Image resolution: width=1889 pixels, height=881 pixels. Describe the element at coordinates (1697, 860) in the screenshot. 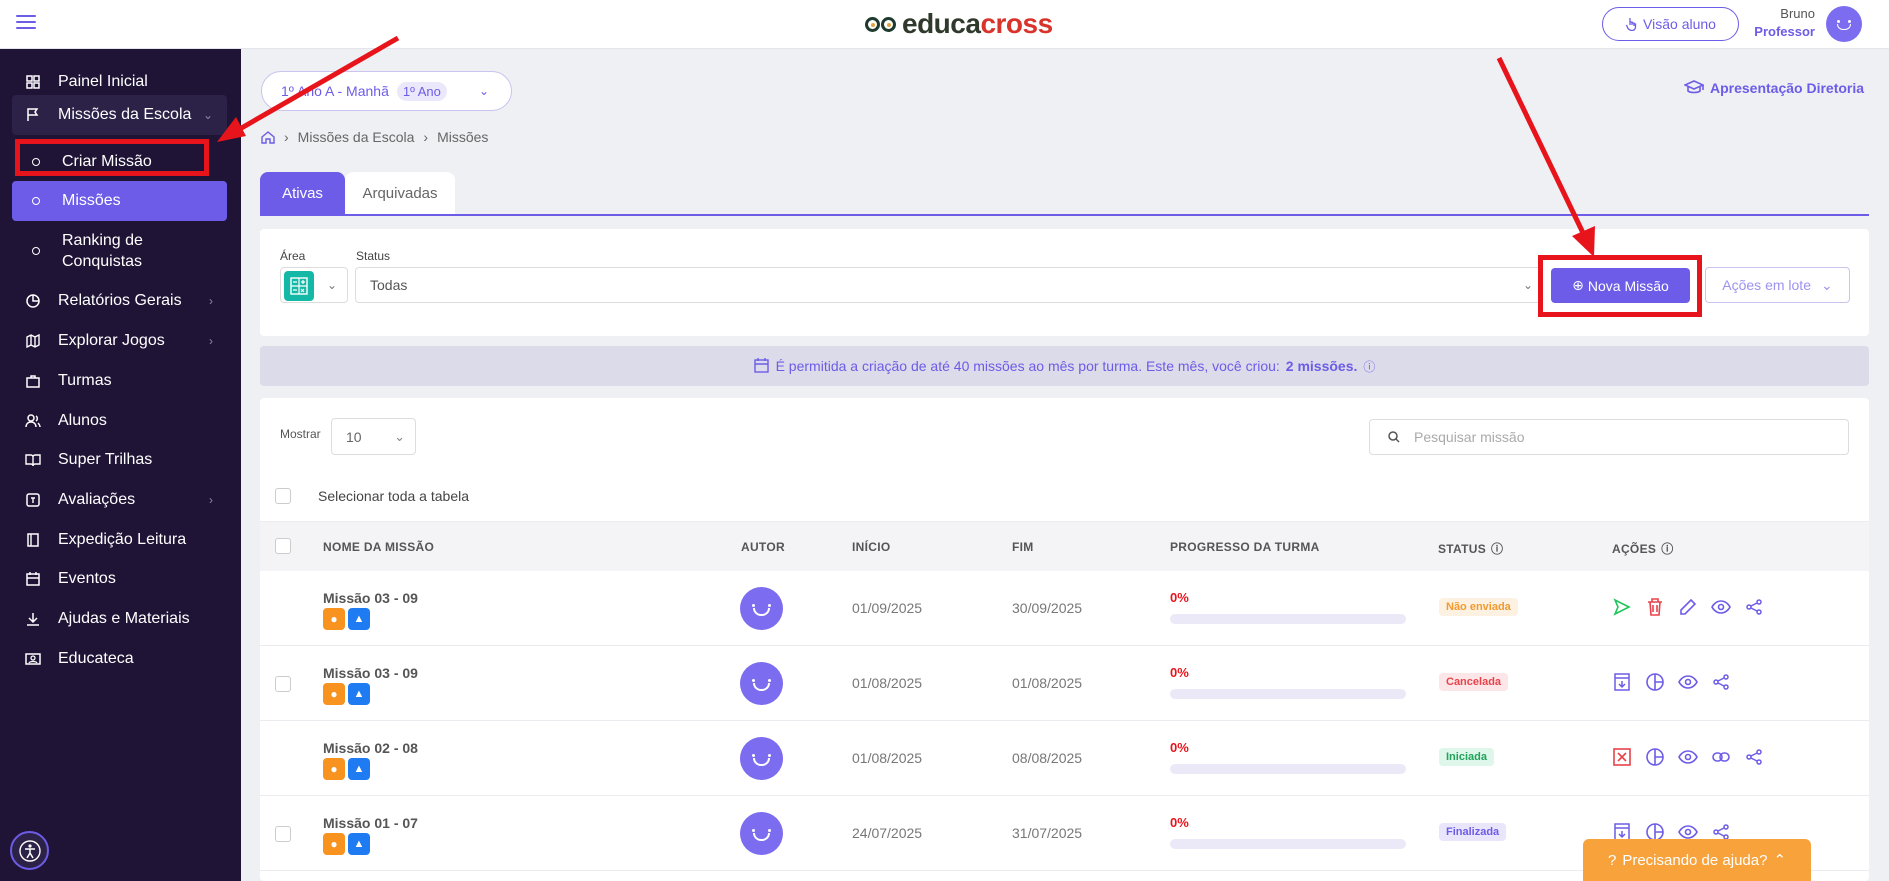

I see `help-button: ? Precisando de ajuda? ⌃` at that location.